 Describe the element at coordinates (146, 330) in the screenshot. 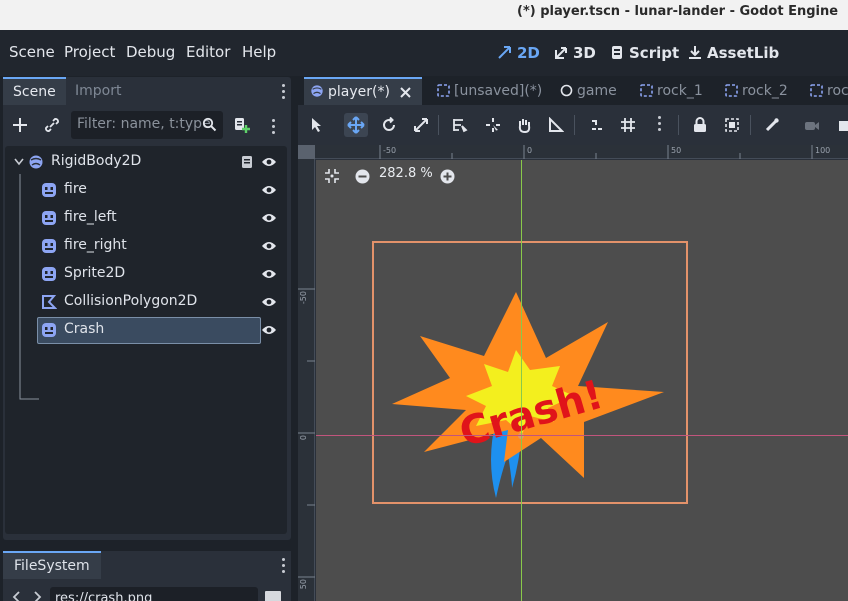

I see `tree-node-crash: Crash` at that location.